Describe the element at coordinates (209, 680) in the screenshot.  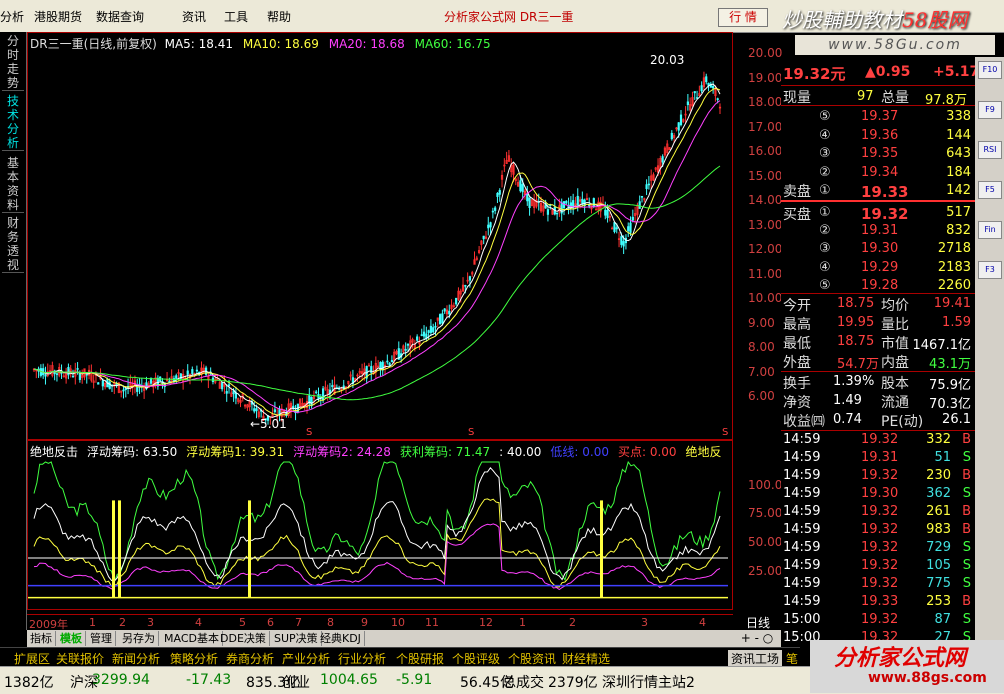
I see `status-item: -17.43` at that location.